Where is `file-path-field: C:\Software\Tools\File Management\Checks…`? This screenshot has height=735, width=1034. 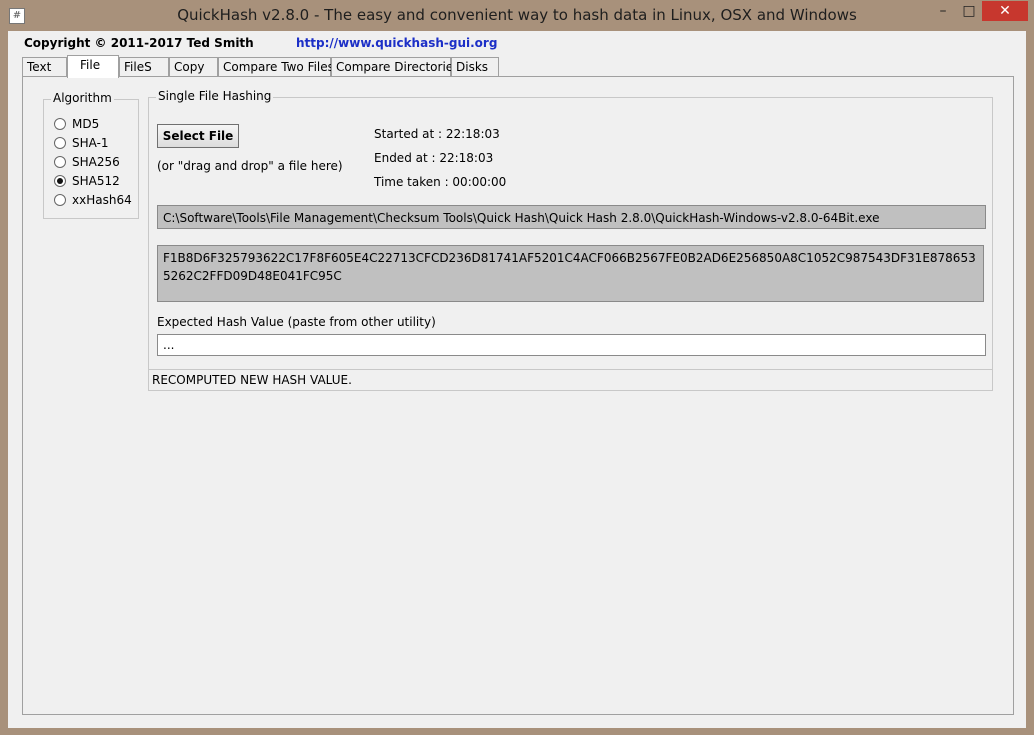
file-path-field: C:\Software\Tools\File Management\Checks… is located at coordinates (571, 217).